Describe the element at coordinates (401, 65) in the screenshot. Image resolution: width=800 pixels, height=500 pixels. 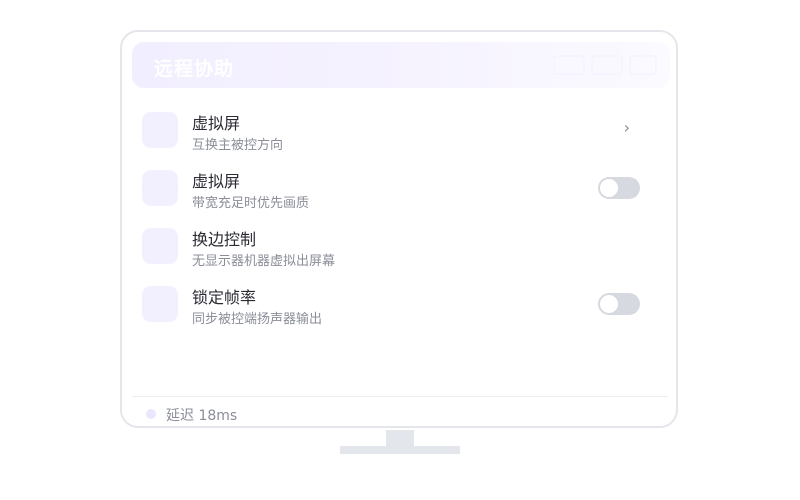
I see `panel-header: 远程协助` at that location.